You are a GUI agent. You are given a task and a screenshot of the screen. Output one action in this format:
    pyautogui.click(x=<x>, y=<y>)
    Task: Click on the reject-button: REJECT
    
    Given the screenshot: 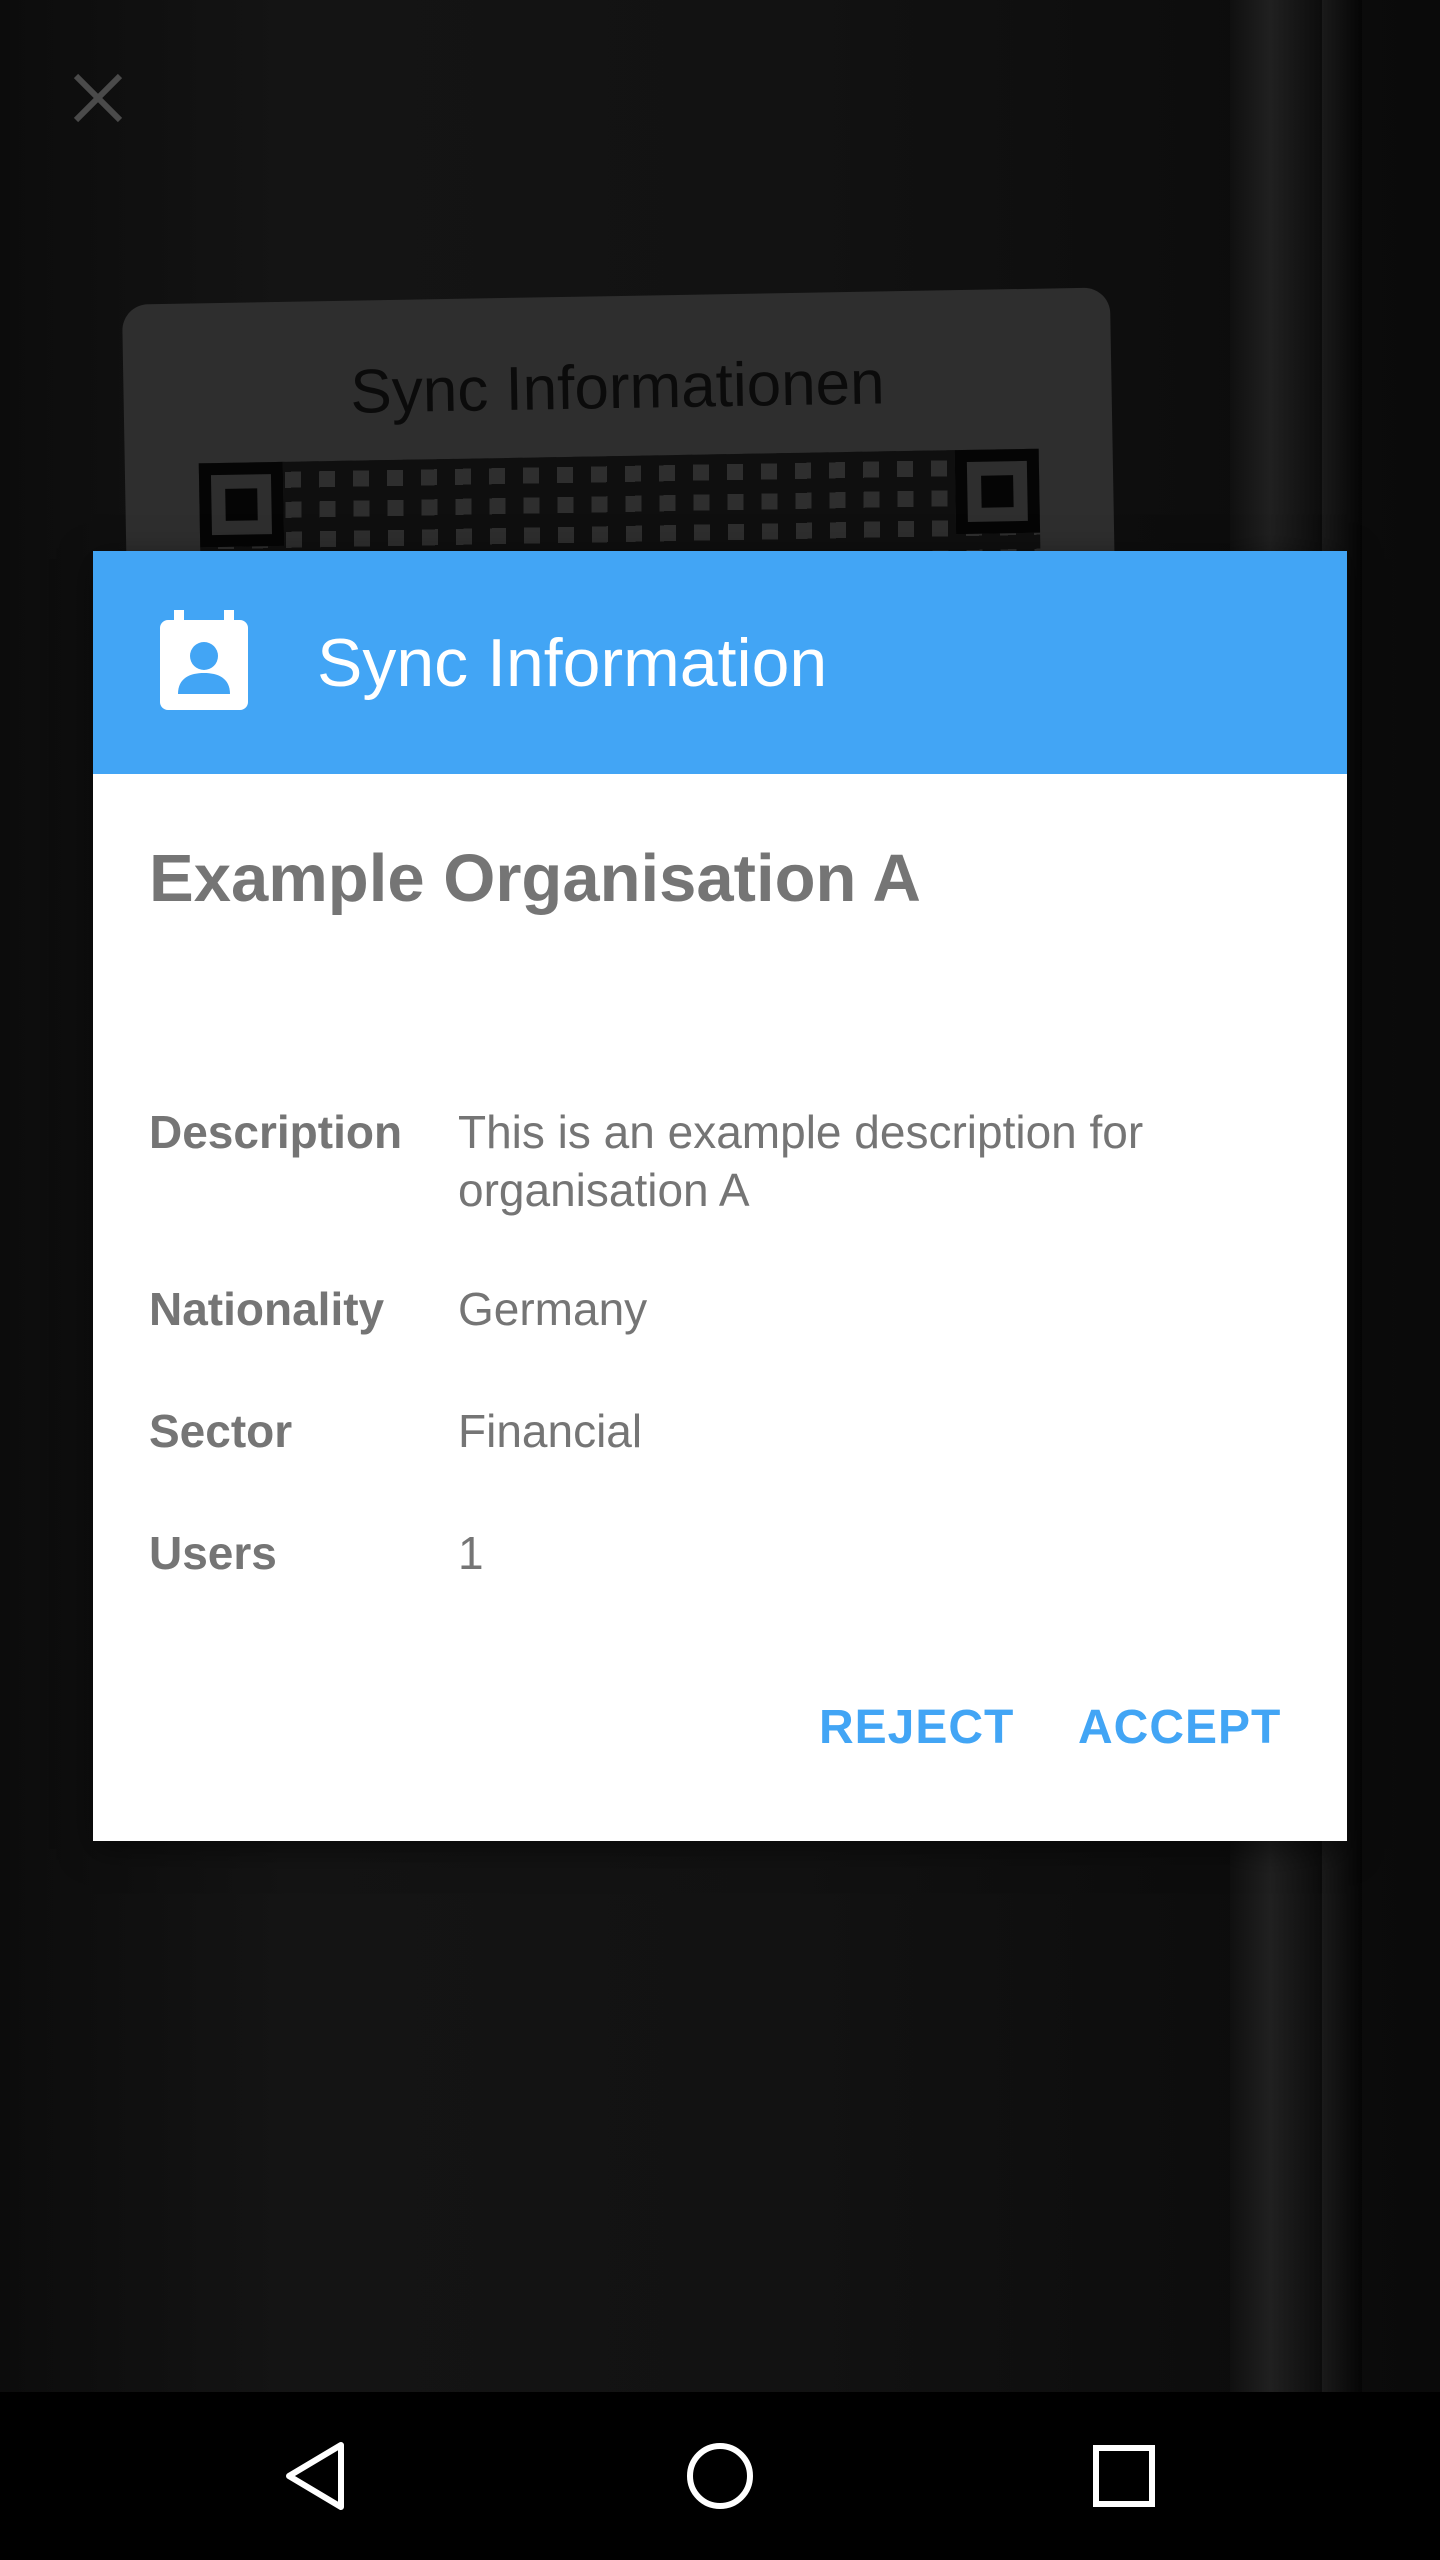 What is the action you would take?
    pyautogui.click(x=916, y=1728)
    